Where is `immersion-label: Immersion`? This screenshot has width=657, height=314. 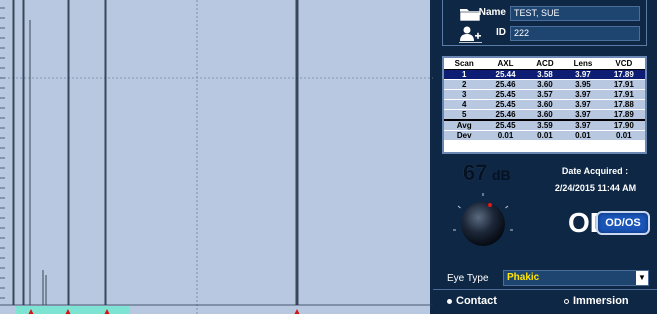 immersion-label: Immersion is located at coordinates (601, 301).